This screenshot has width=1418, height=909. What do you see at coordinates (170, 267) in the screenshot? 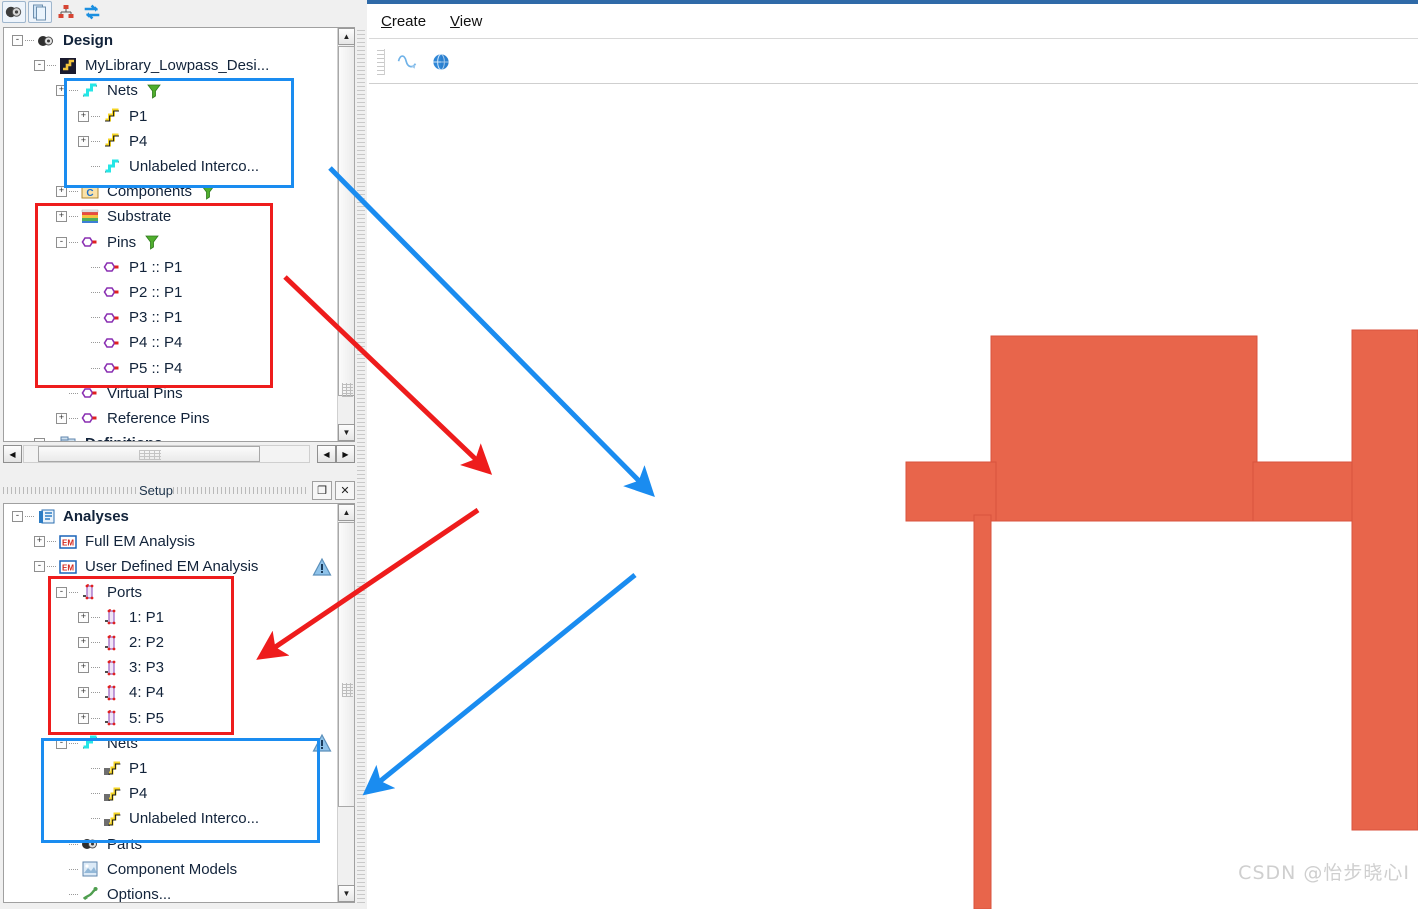
I see `tree-item-p1-p1: P1 :: P1` at bounding box center [170, 267].